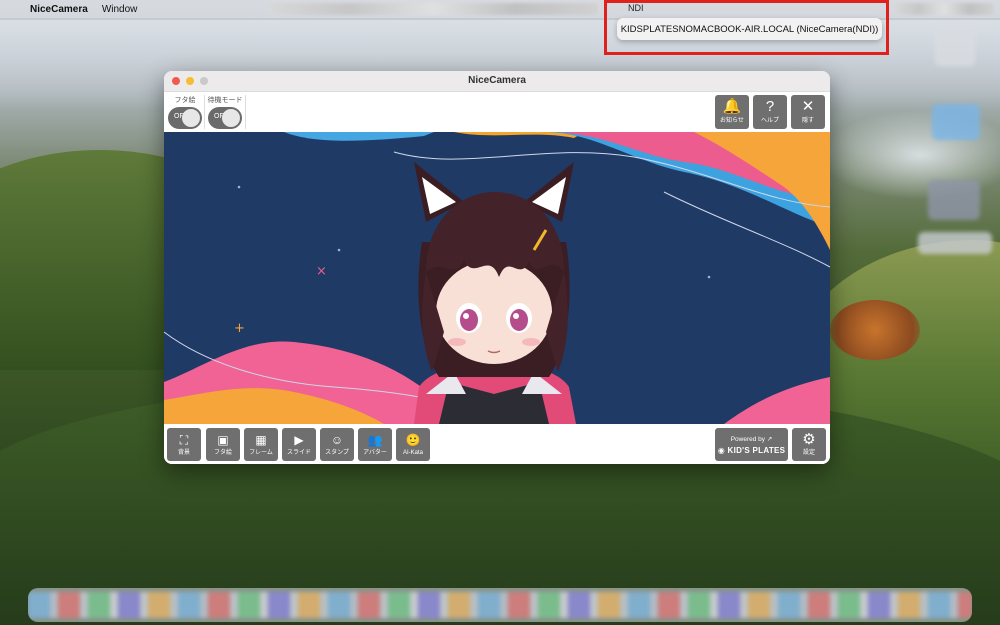  I want to click on lid-image-toggle-group: フタ絵 OFF, so click(185, 112).